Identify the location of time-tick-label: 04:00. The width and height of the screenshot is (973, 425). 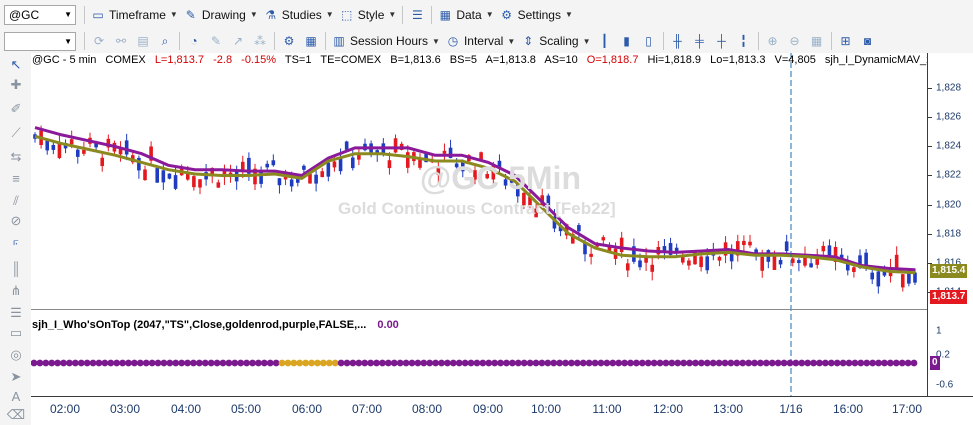
(186, 409).